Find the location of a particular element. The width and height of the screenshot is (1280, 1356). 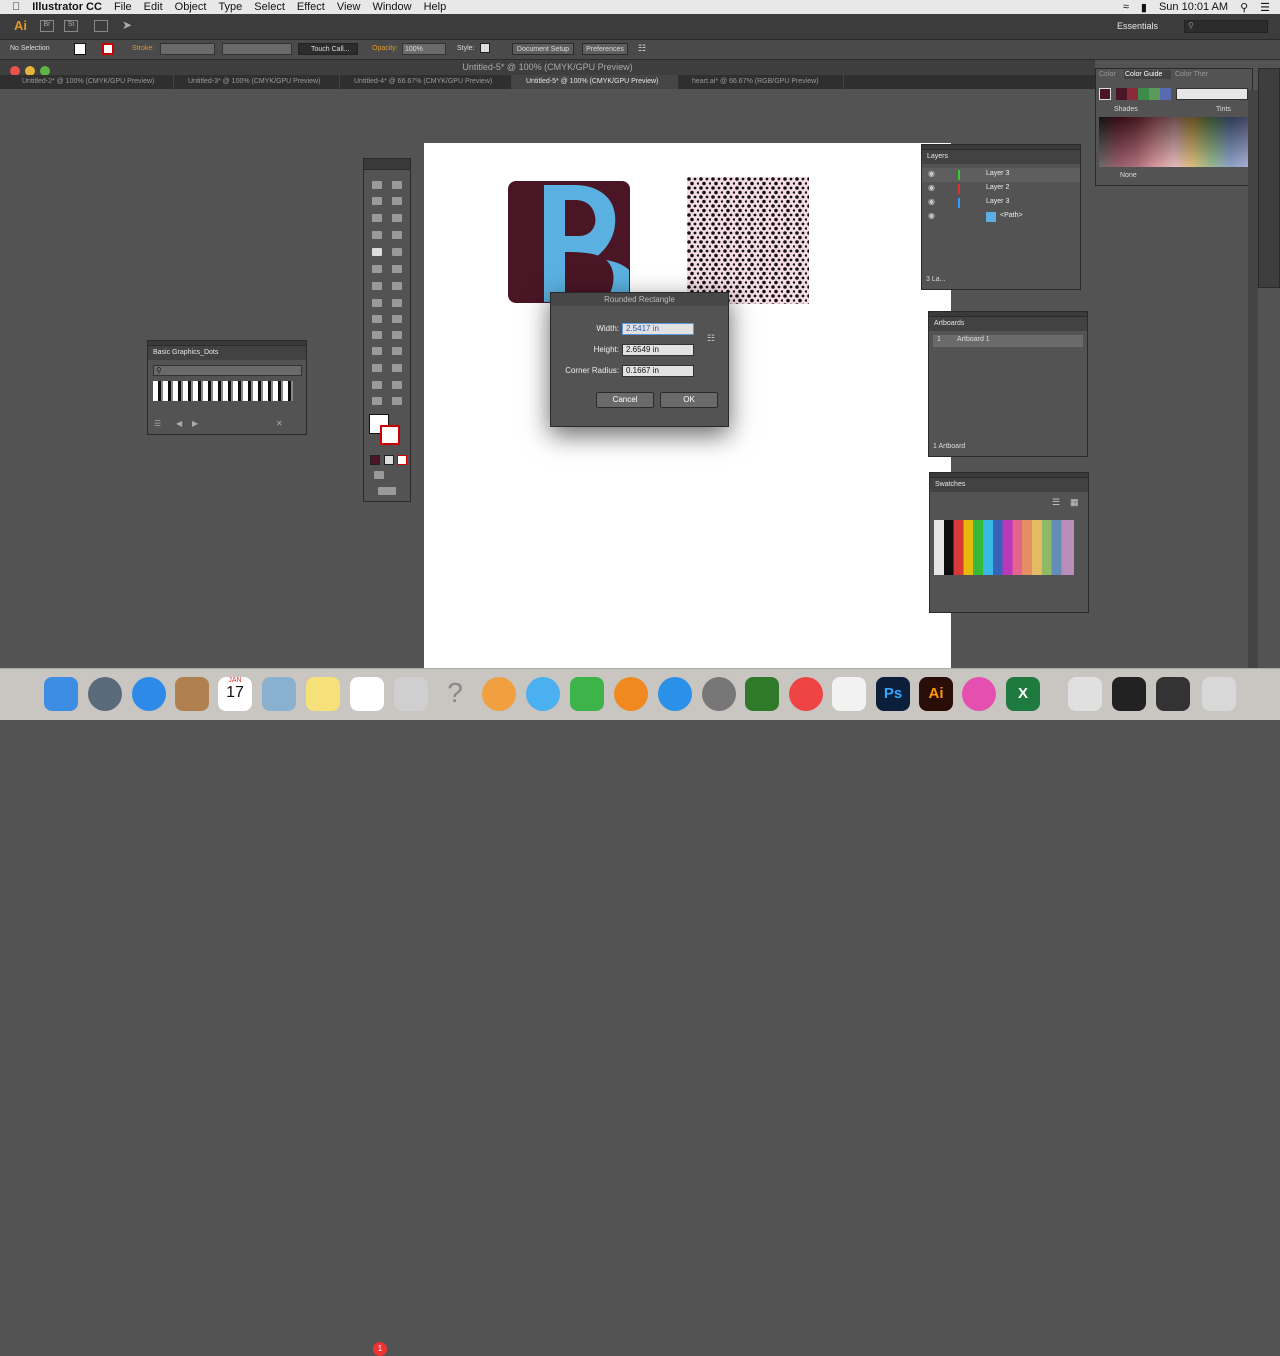

menu-view: View is located at coordinates (349, 7).